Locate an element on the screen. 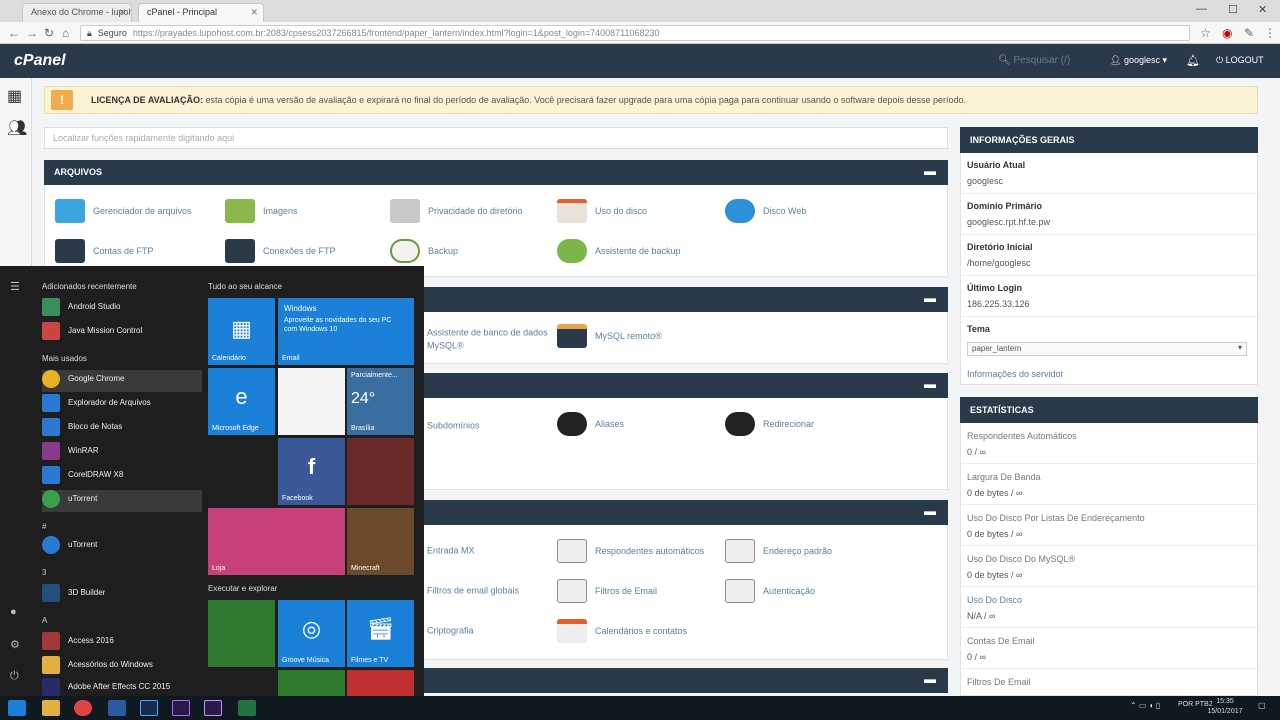 This screenshot has width=1280, height=720. chrome-icon is located at coordinates (83, 708).